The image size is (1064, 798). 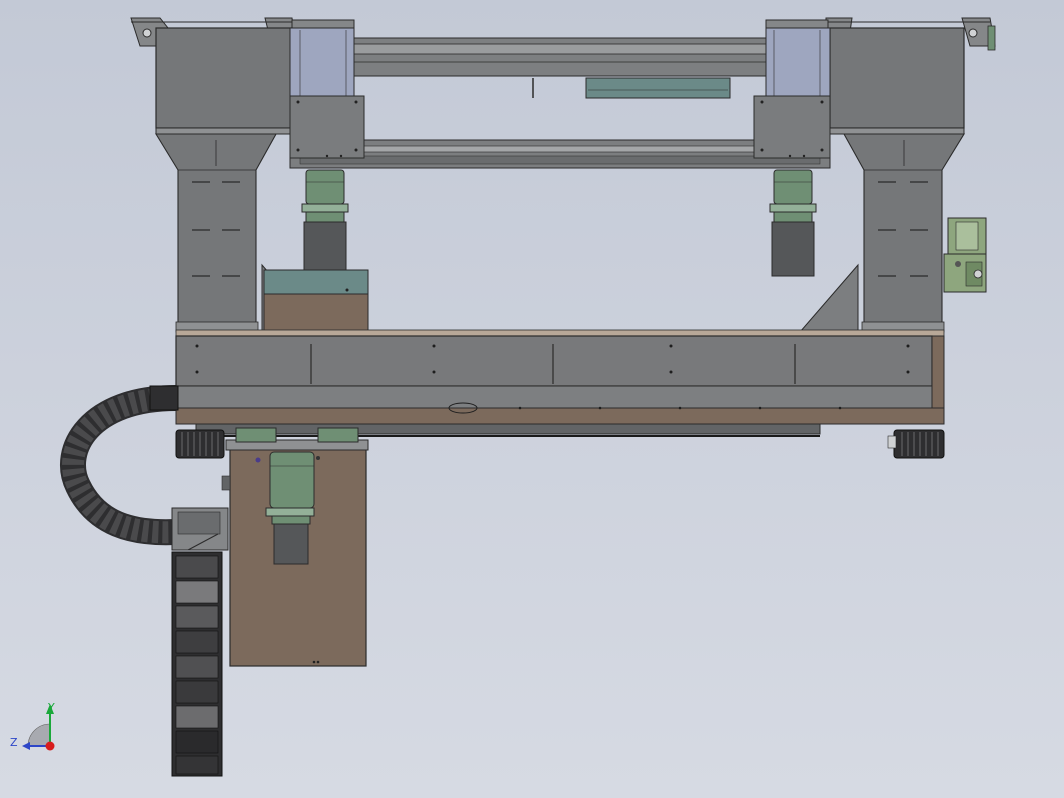 What do you see at coordinates (316, 301) in the screenshot?
I see `left-carriage-block` at bounding box center [316, 301].